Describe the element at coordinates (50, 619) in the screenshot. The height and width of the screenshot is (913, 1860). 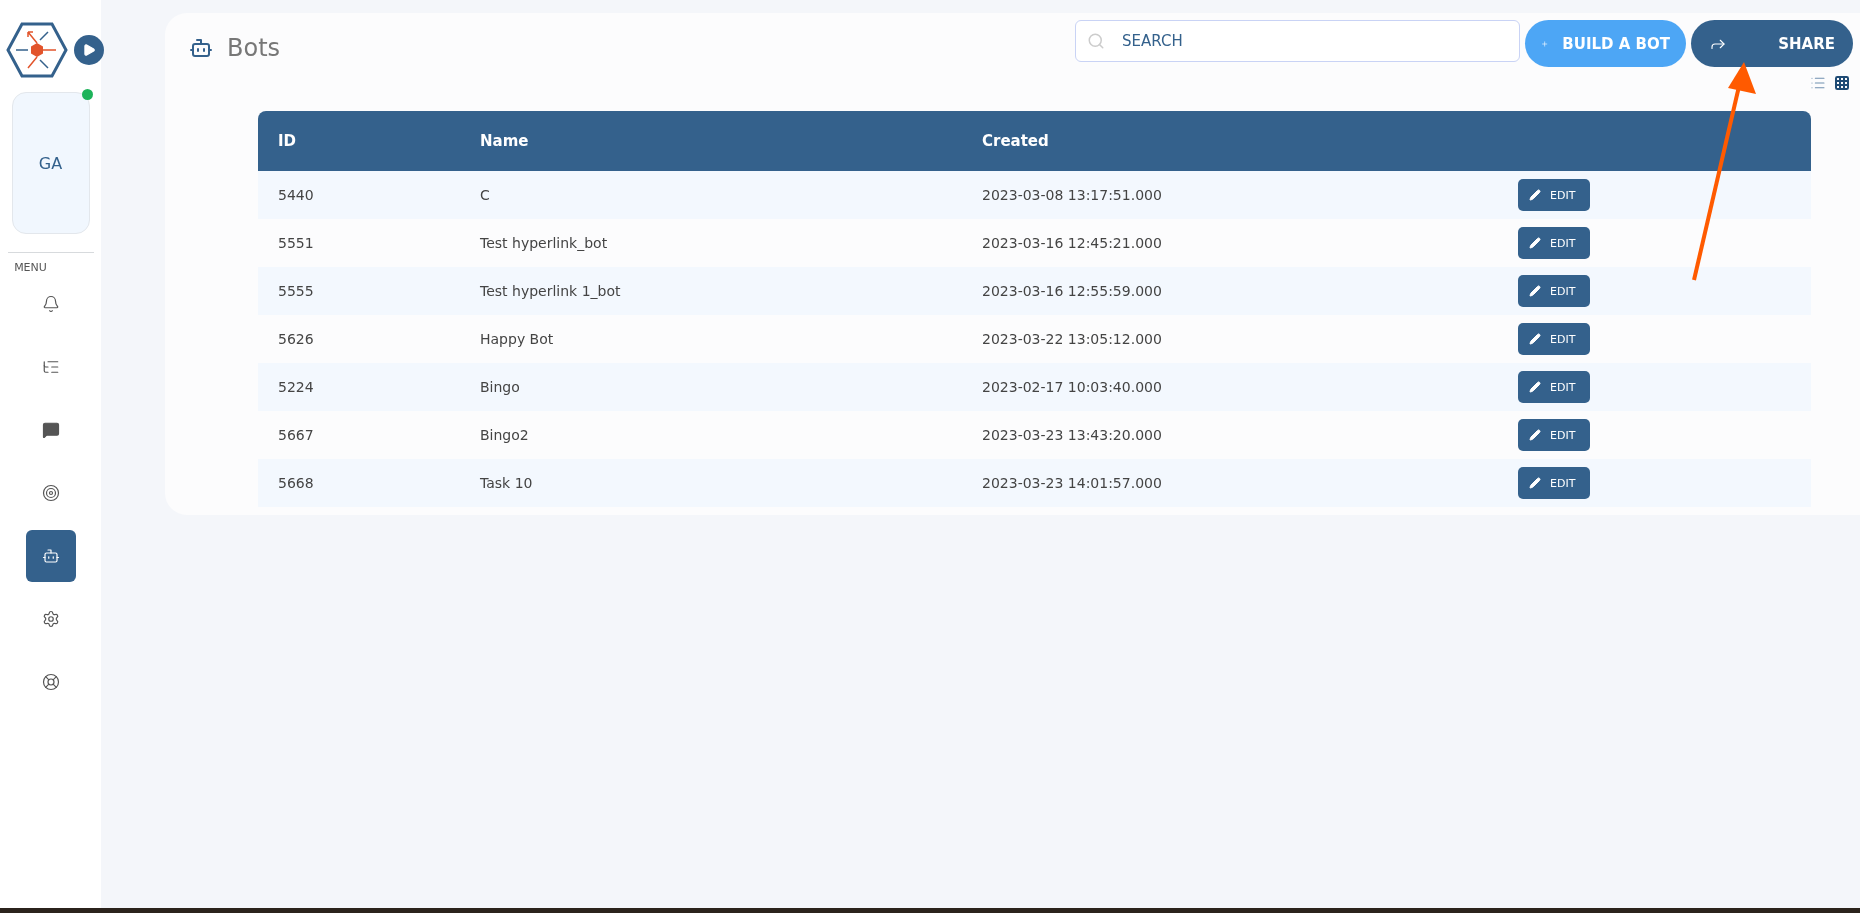
I see `settings-icon` at that location.